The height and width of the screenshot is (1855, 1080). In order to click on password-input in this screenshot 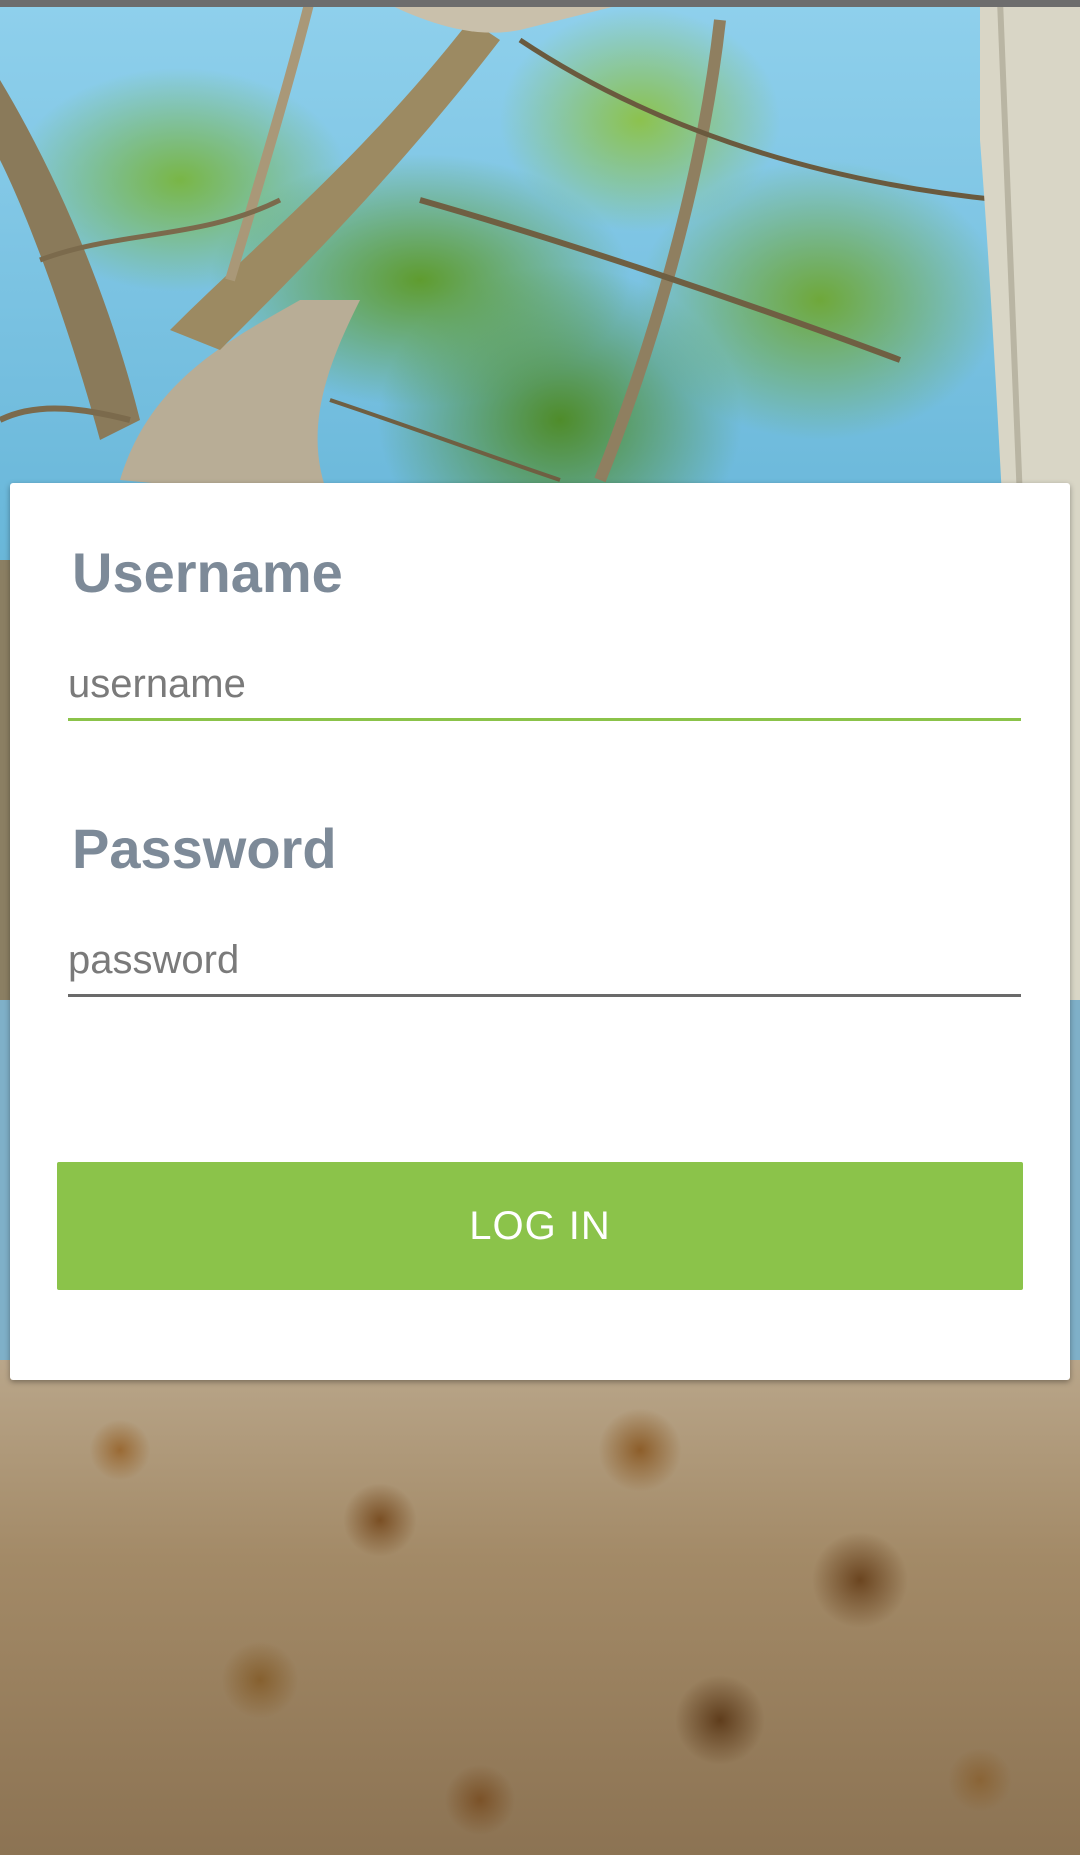, I will do `click(544, 962)`.